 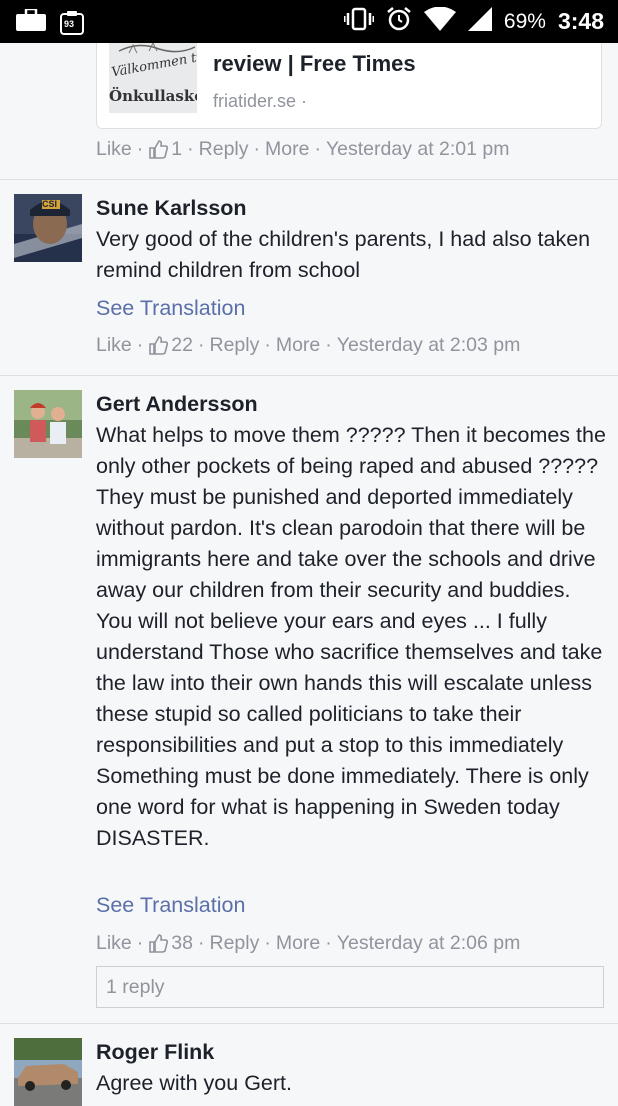 I want to click on alarm-icon, so click(x=399, y=21).